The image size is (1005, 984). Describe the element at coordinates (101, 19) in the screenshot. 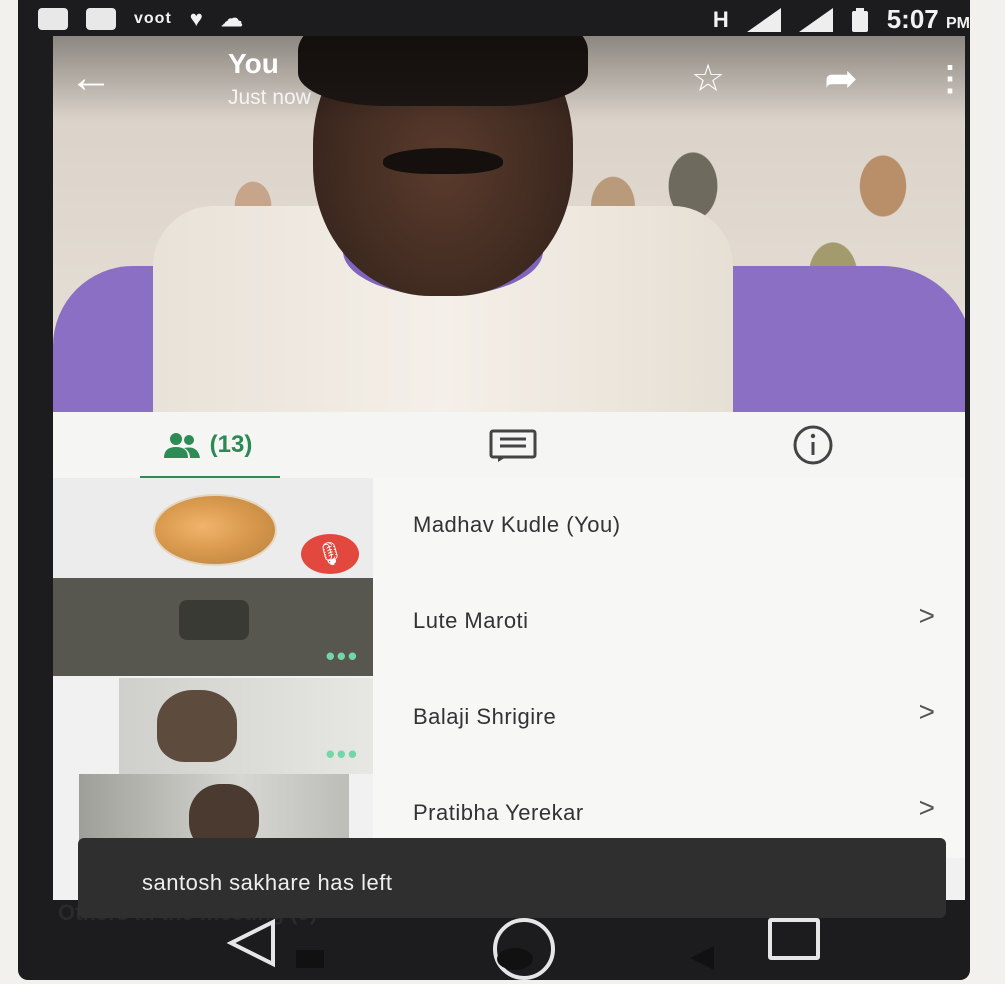

I see `app-notification-icon` at that location.